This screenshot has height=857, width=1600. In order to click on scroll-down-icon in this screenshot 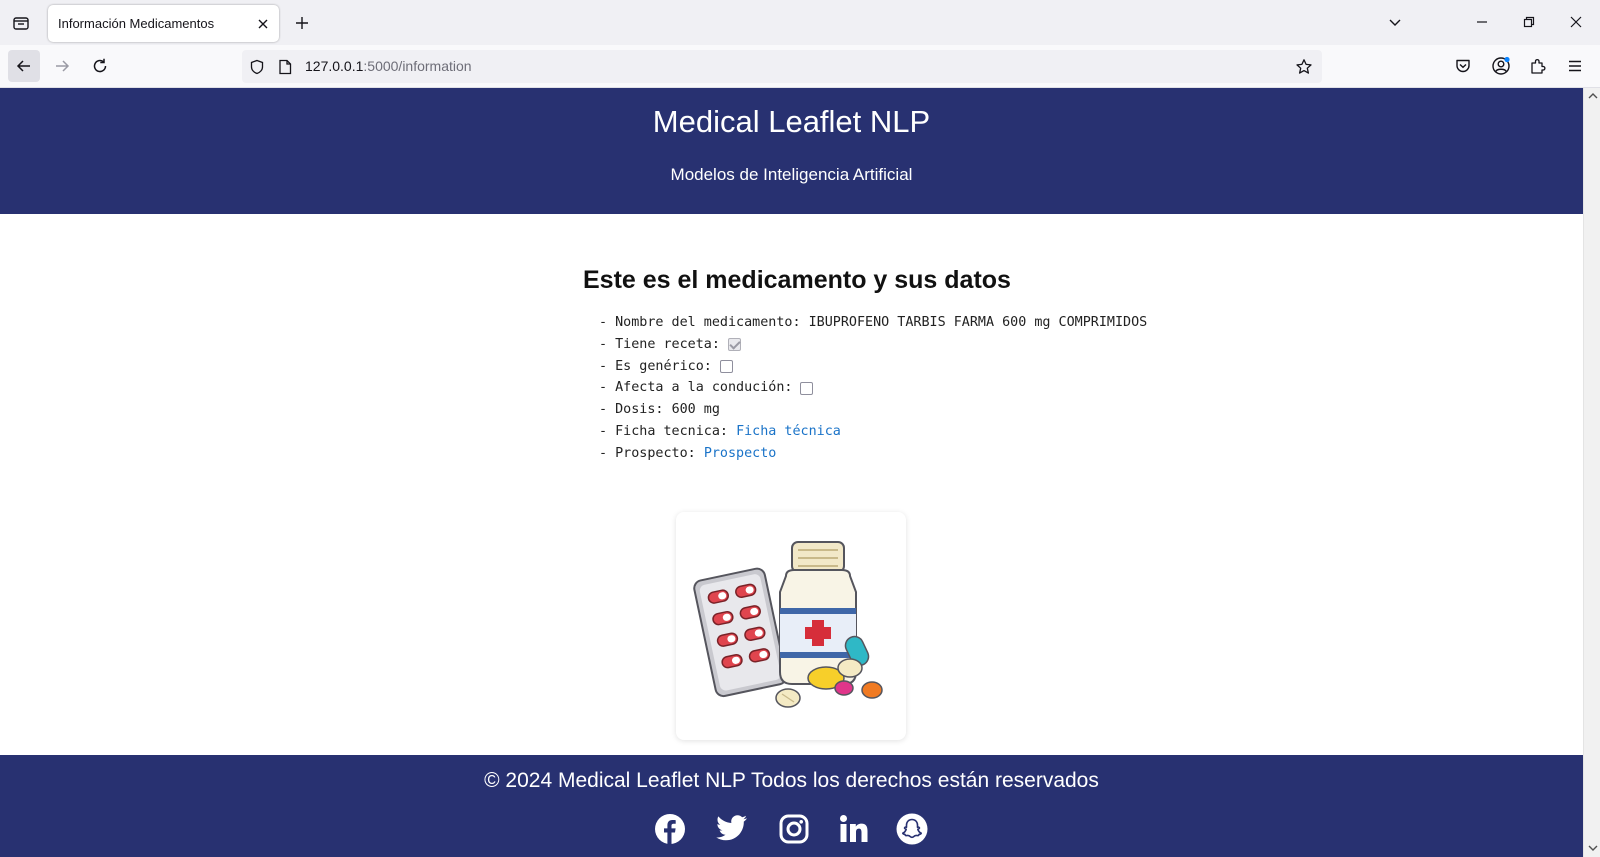, I will do `click(1592, 847)`.